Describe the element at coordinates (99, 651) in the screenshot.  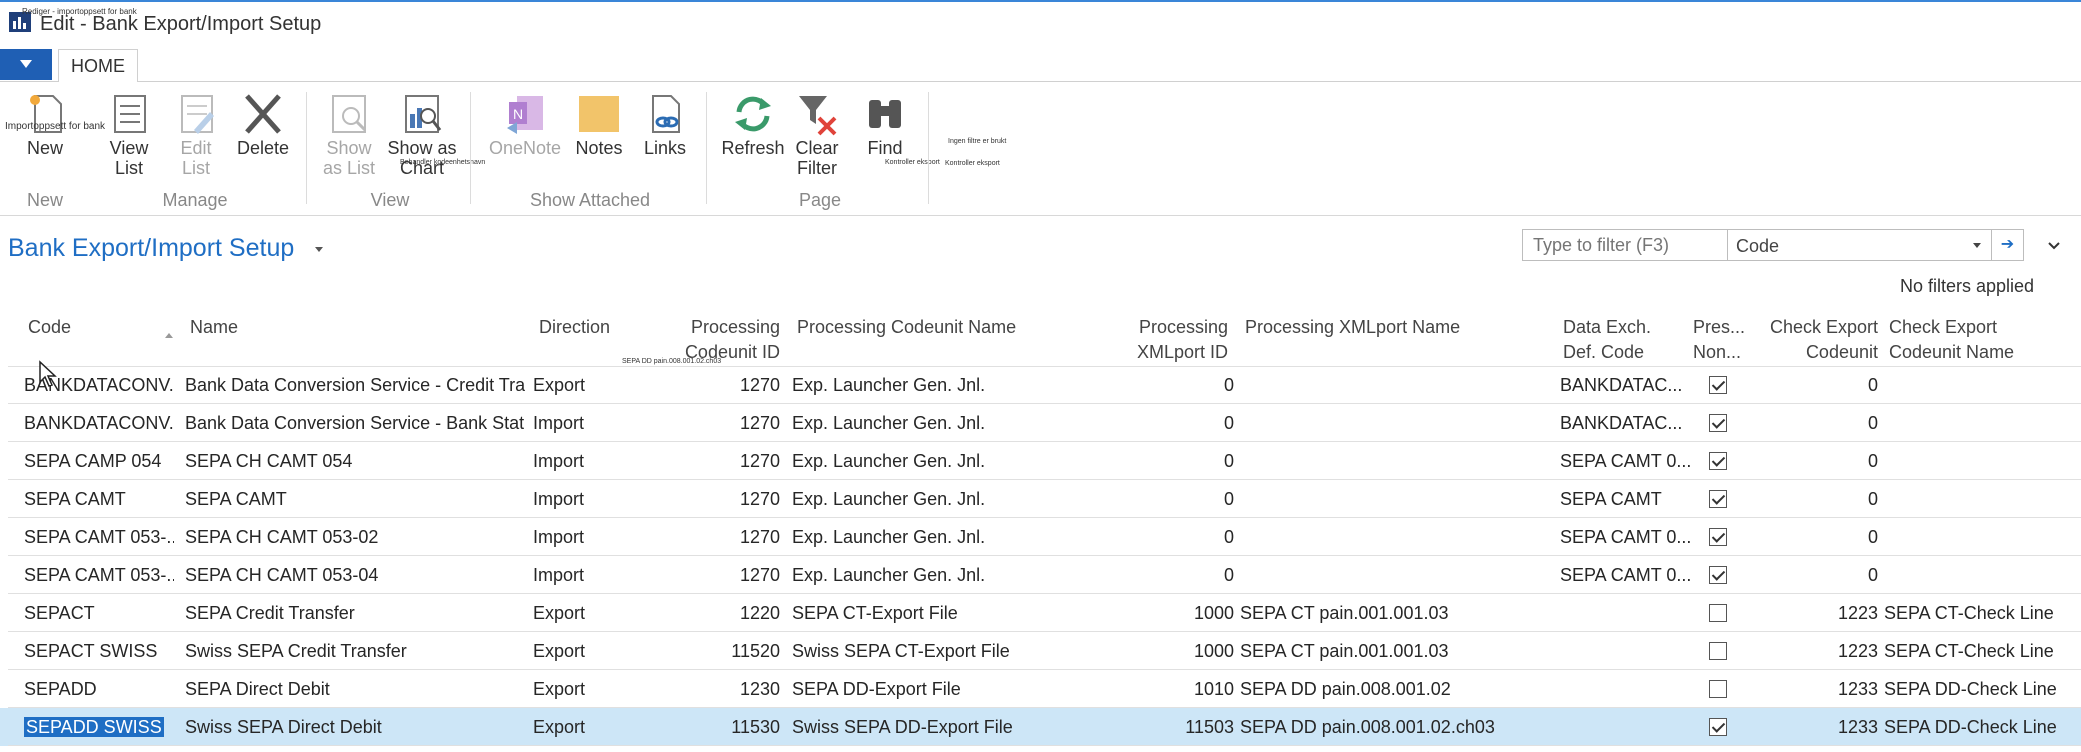
I see `code-cell: SEPACT SWISS` at that location.